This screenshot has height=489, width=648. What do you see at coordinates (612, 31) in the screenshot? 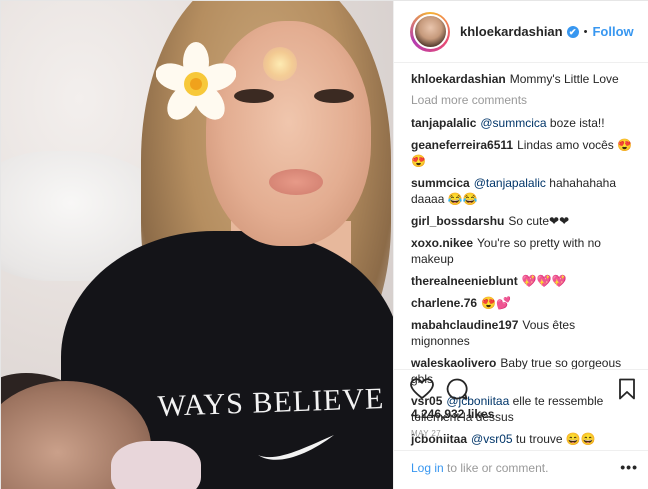
I see `follow-button: Follow` at bounding box center [612, 31].